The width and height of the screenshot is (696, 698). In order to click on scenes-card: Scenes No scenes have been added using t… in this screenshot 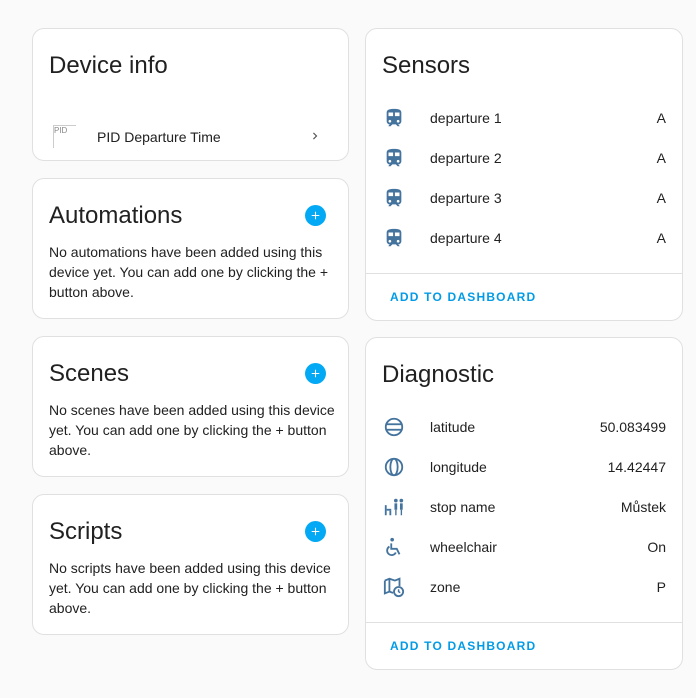, I will do `click(190, 406)`.